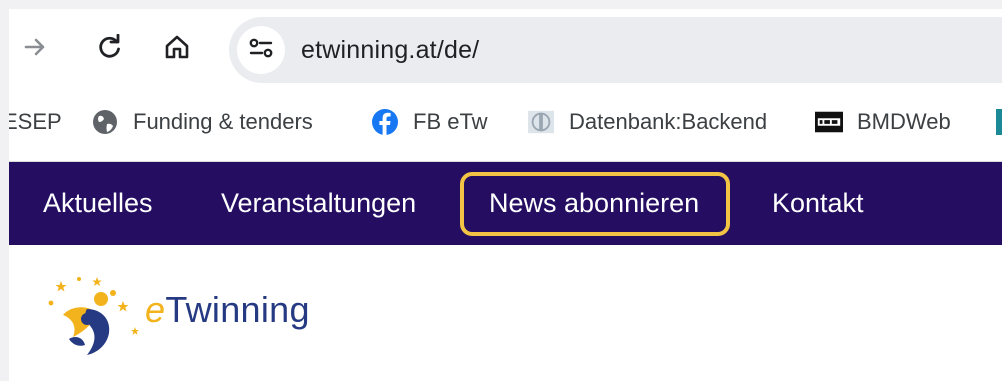 This screenshot has height=381, width=1002. I want to click on nav-item-veranstaltungen: Veranstaltungen, so click(318, 203).